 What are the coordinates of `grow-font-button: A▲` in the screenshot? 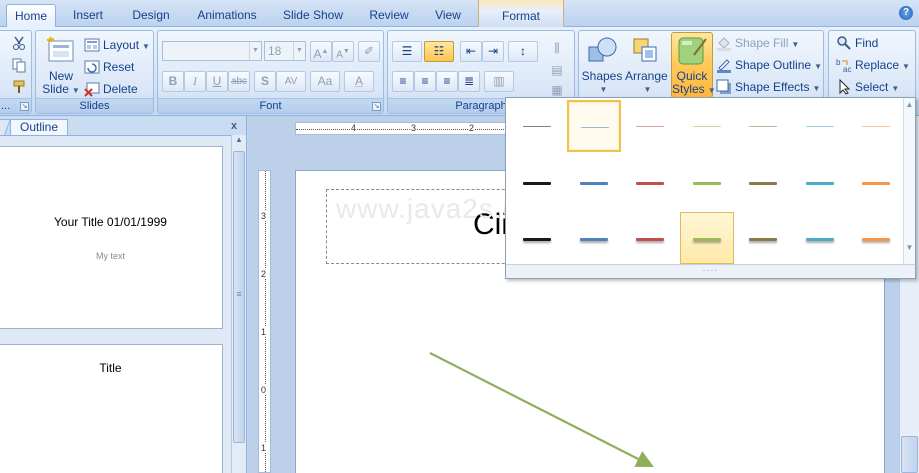 It's located at (321, 51).